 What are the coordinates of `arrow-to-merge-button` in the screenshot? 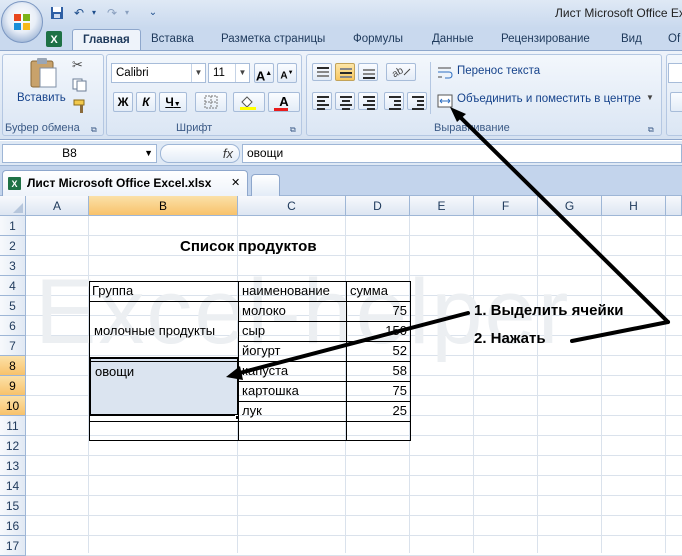 It's located at (561, 217).